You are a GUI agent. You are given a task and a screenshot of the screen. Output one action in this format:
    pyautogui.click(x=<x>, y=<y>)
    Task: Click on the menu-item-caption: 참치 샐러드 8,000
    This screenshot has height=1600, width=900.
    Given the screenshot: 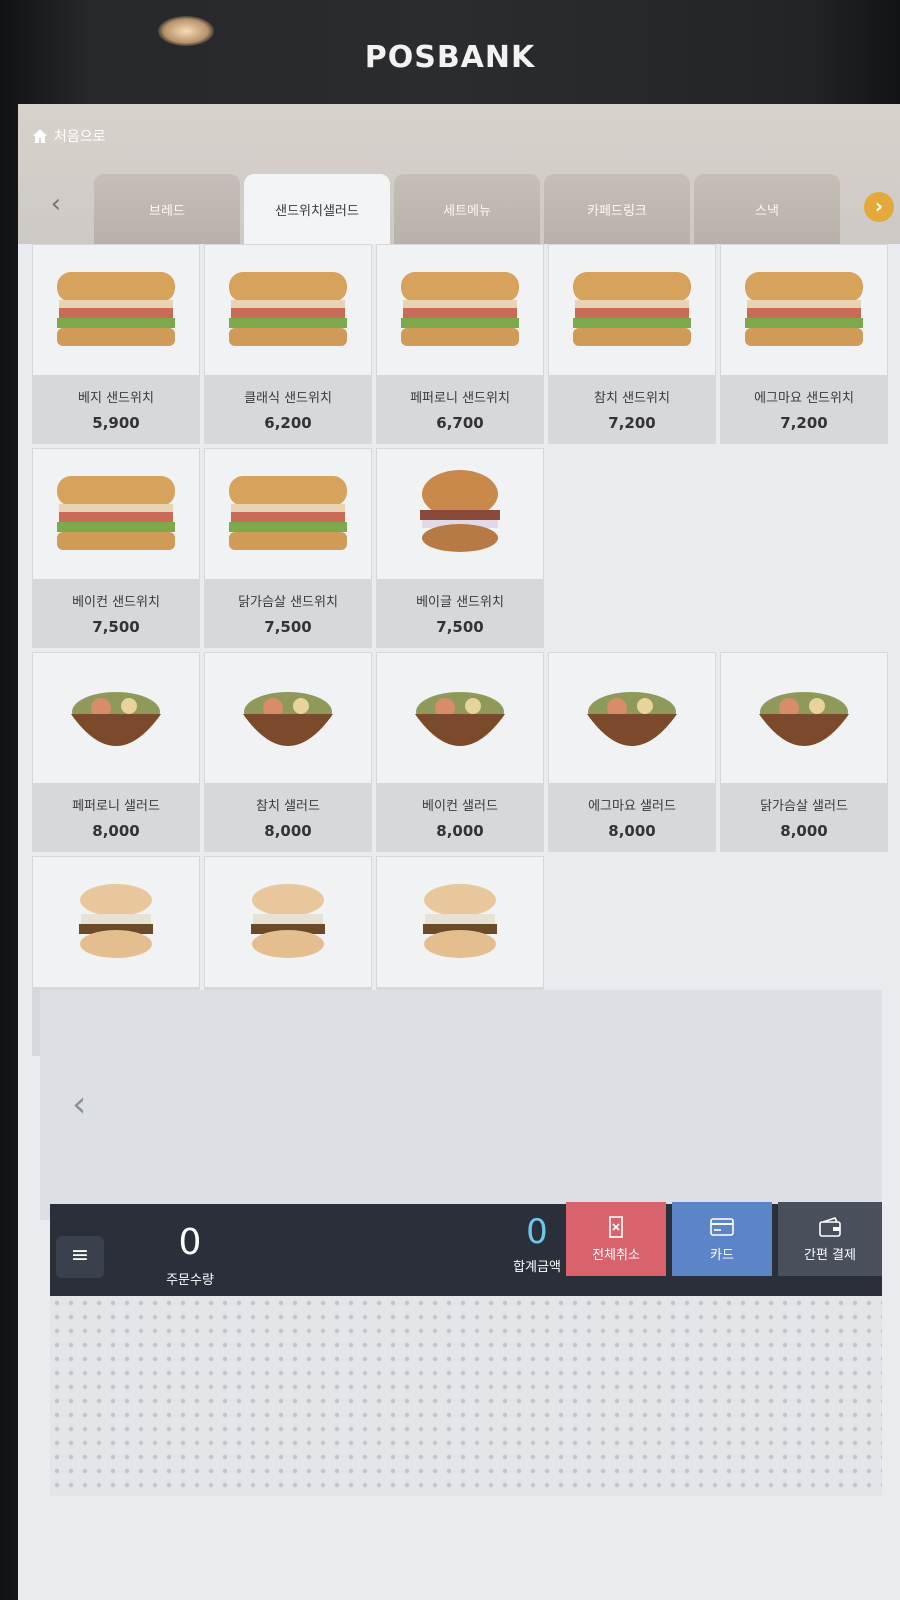 What is the action you would take?
    pyautogui.click(x=288, y=817)
    